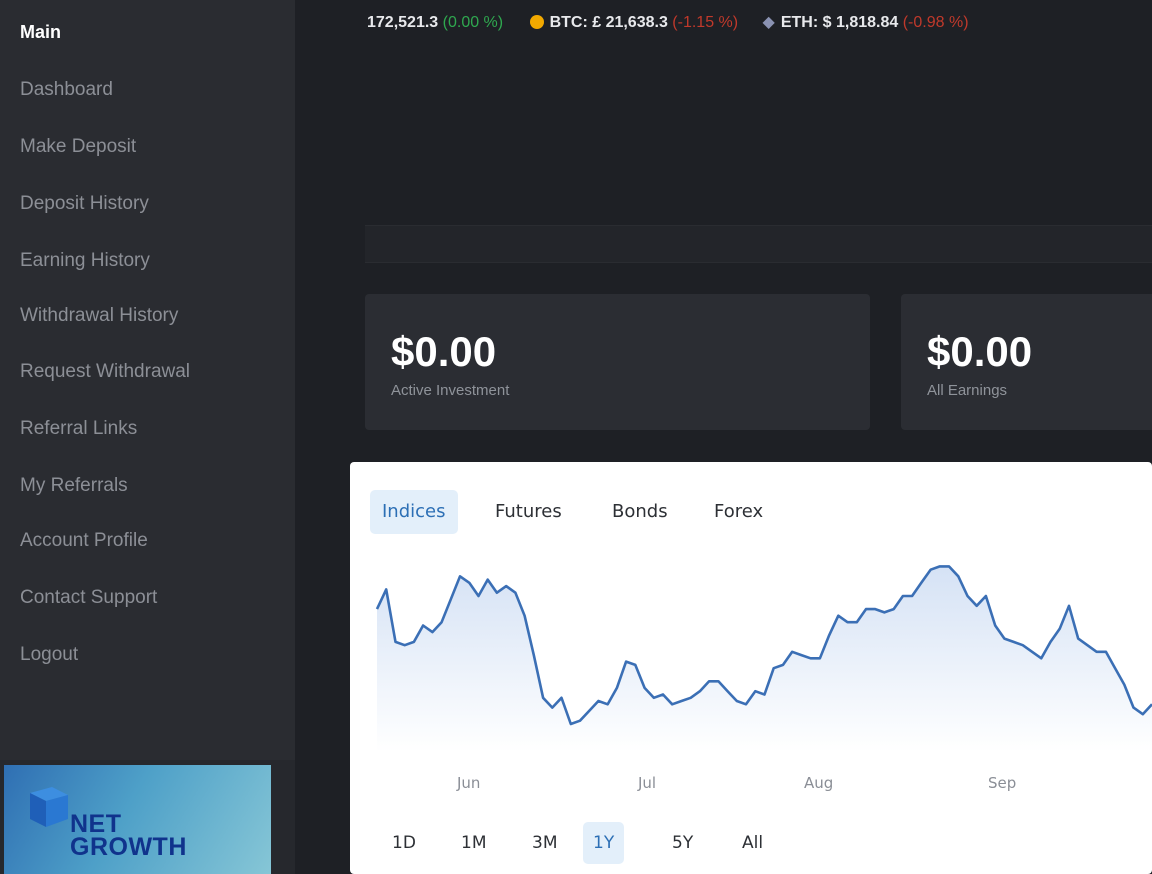  What do you see at coordinates (74, 486) in the screenshot?
I see `sidebar-item-my-referrals: My Referrals` at bounding box center [74, 486].